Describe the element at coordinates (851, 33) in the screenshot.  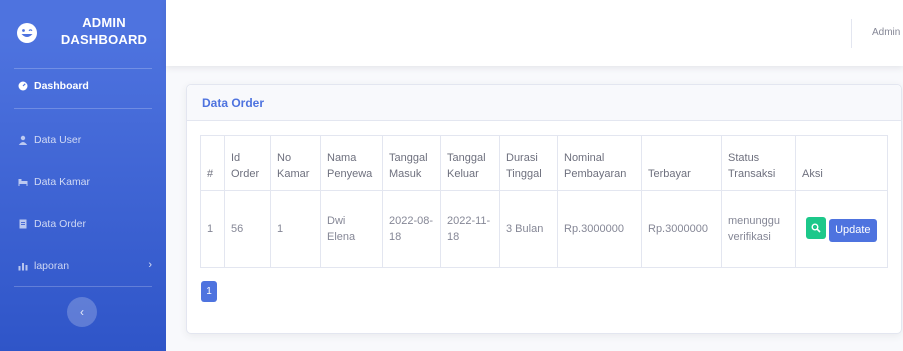
I see `topbar-divider` at that location.